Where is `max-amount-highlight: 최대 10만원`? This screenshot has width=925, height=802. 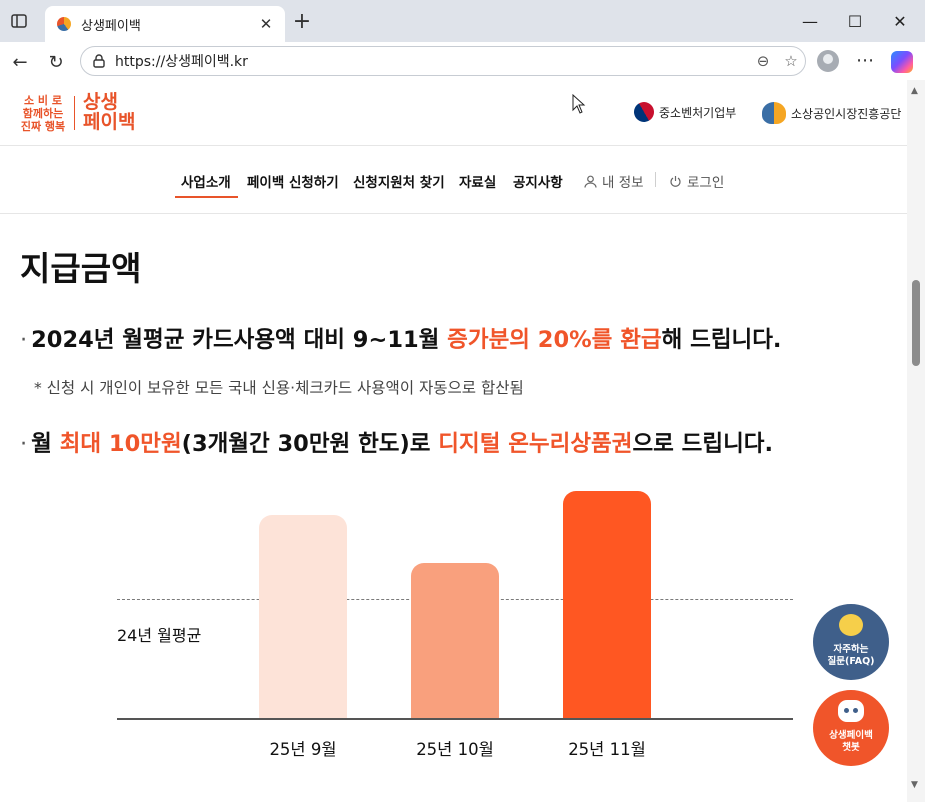 max-amount-highlight: 최대 10만원 is located at coordinates (120, 444).